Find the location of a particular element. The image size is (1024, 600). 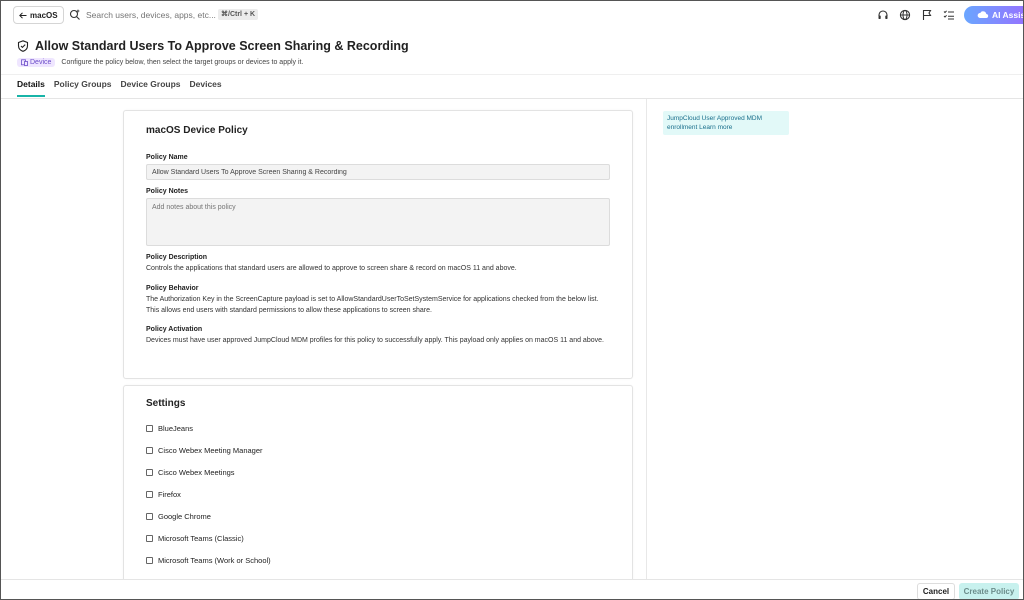

setting-label: Cisco Webex Meetings is located at coordinates (196, 472).